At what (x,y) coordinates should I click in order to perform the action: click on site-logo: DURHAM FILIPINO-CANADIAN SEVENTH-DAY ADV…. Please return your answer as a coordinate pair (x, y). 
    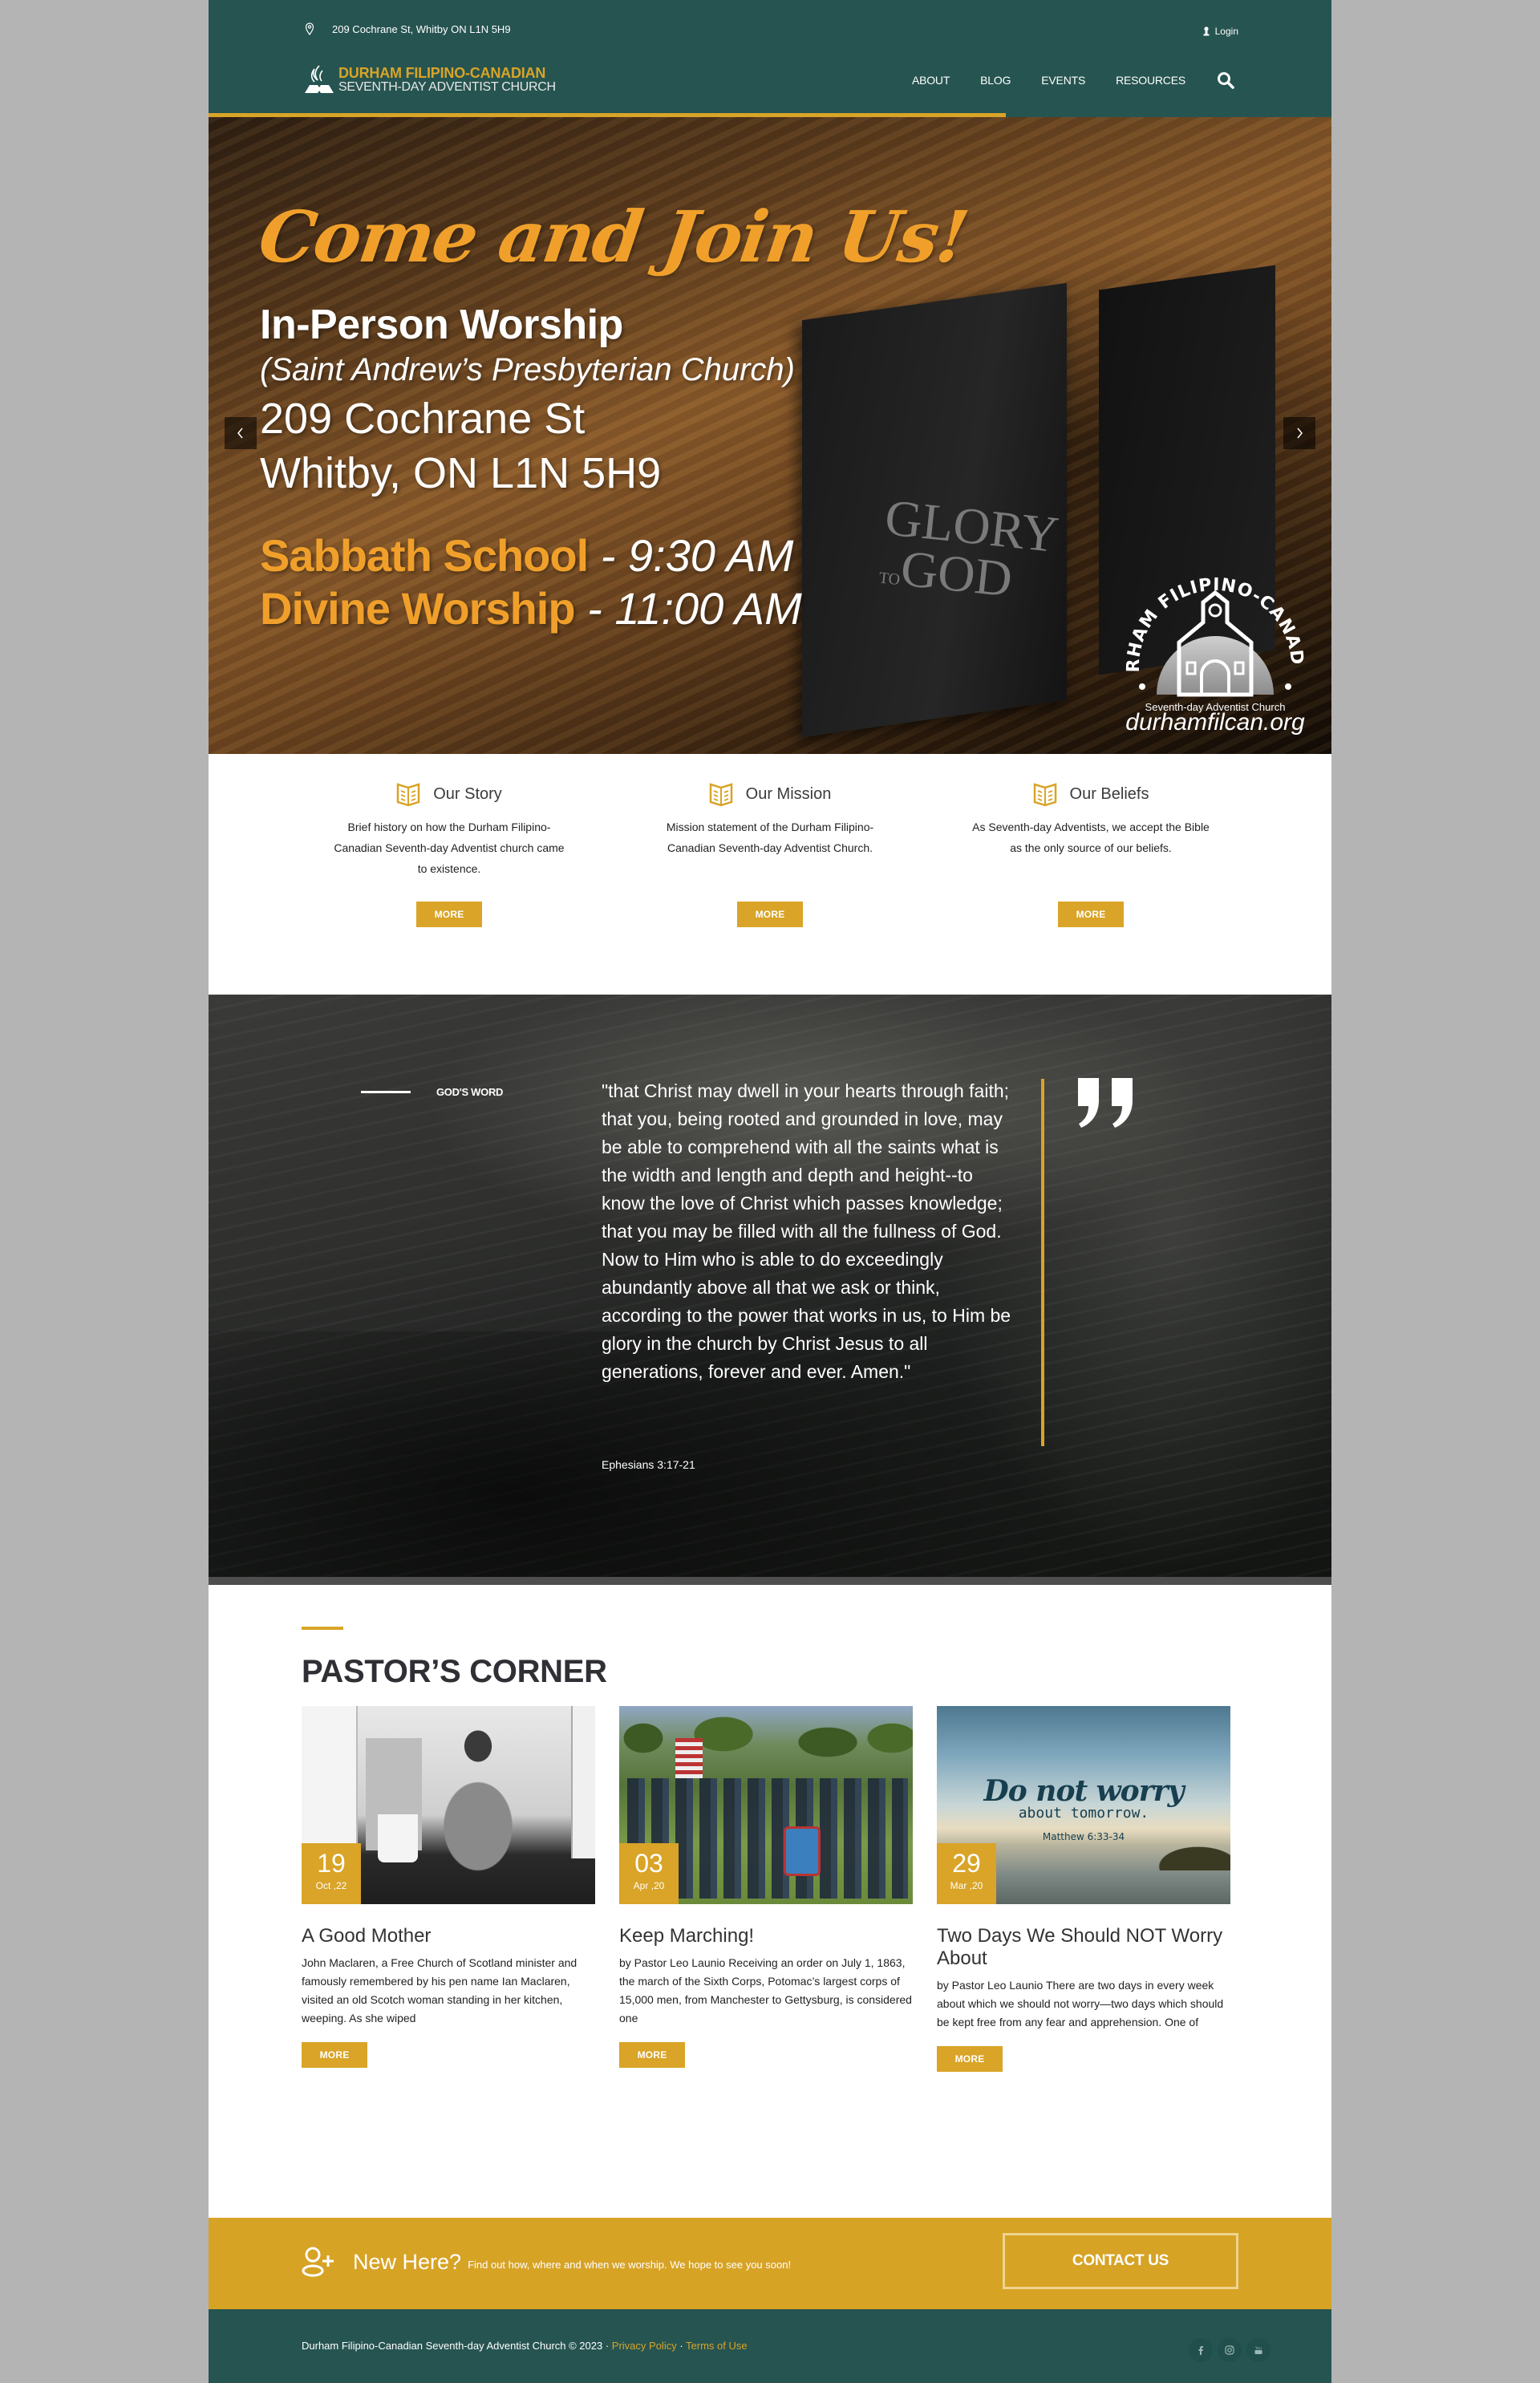
    Looking at the image, I should click on (429, 79).